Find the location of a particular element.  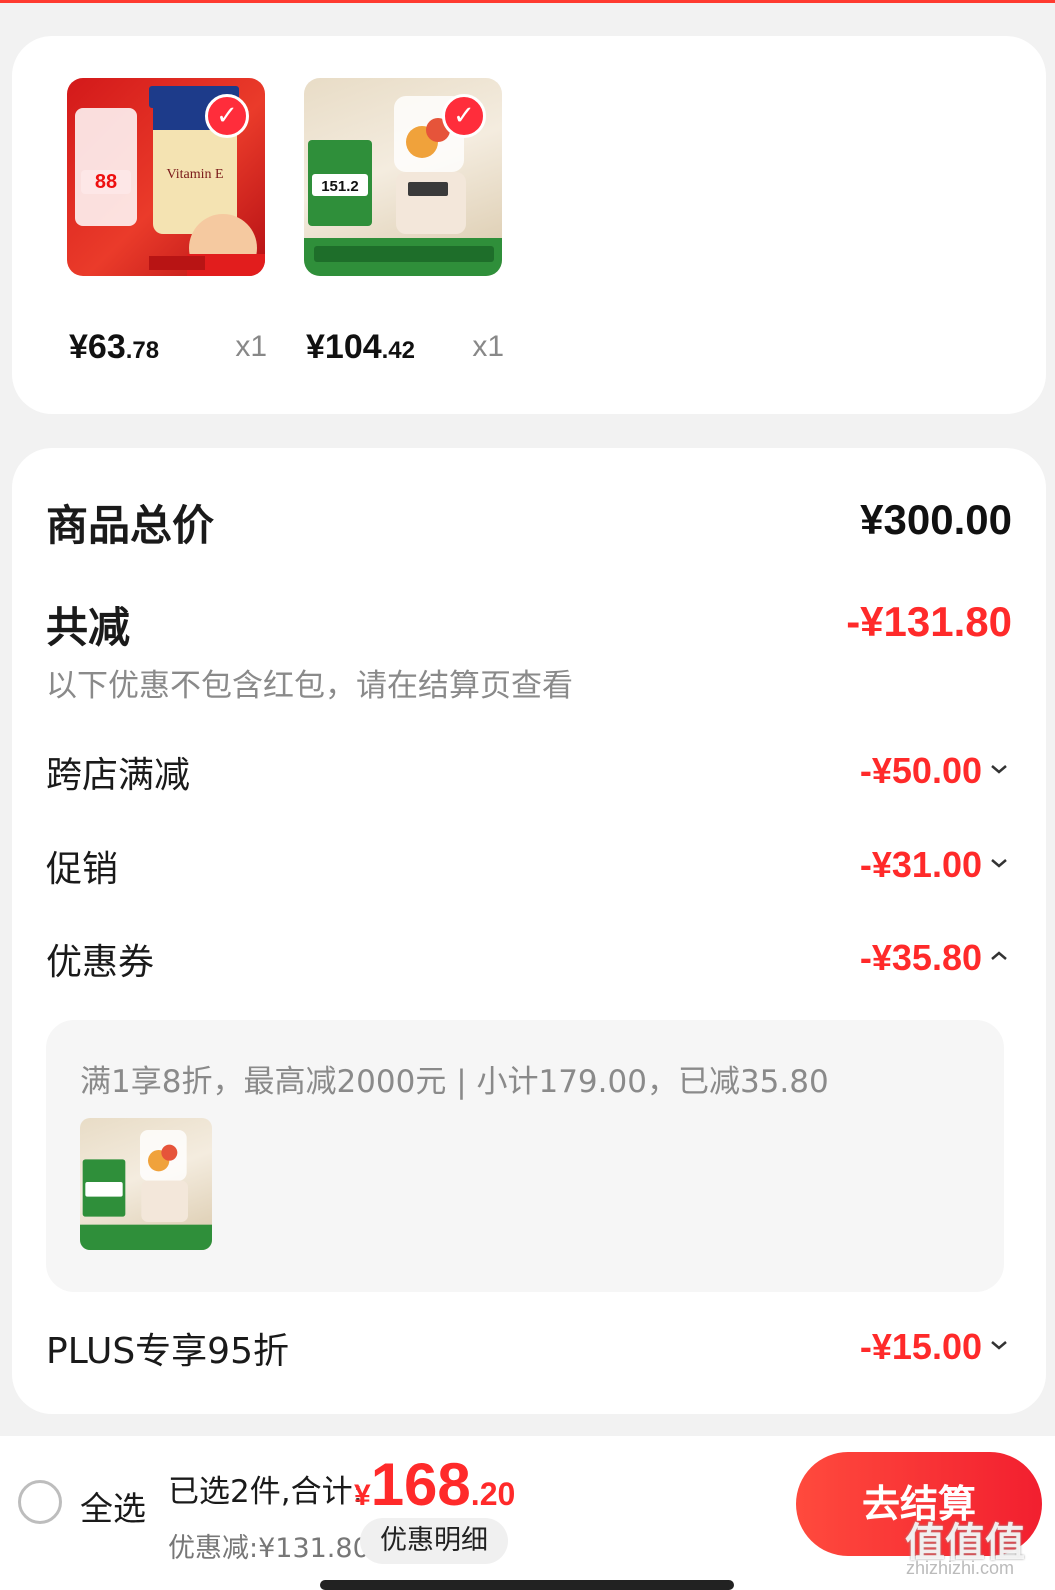

discount-value: -¥31.00 is located at coordinates (920, 864).